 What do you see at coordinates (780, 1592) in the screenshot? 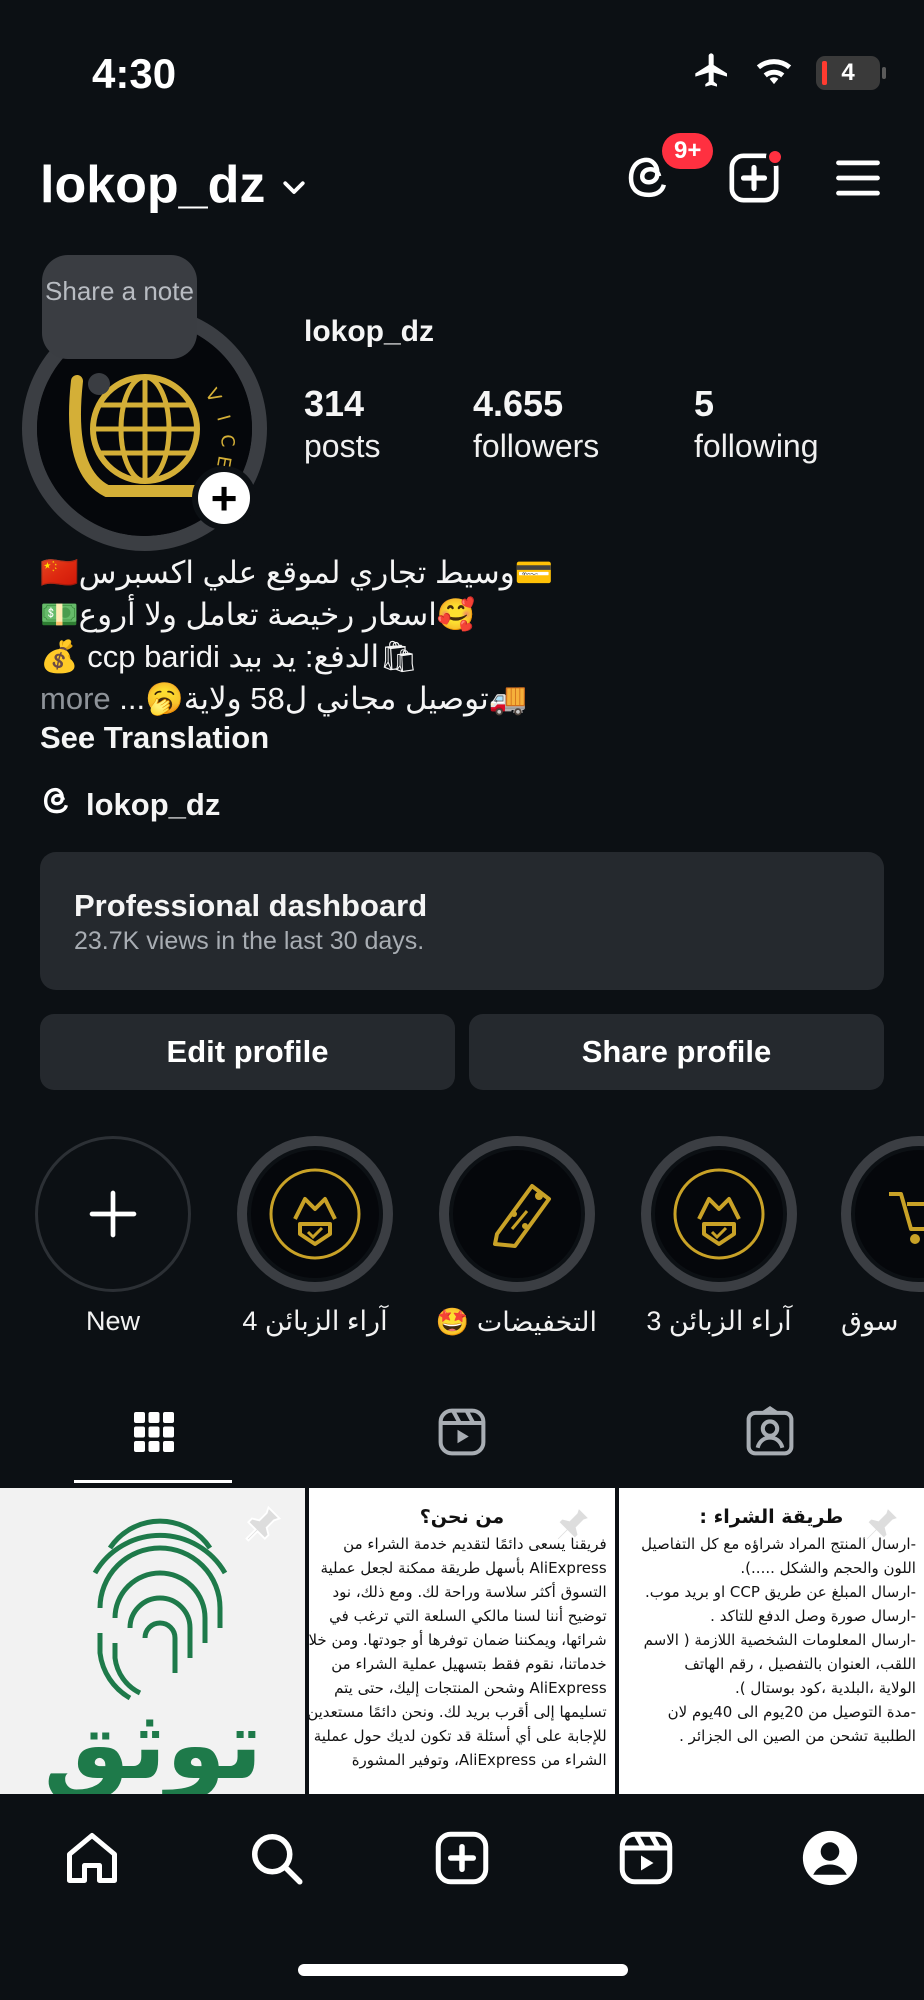
I see `post-line: -ارسال المبلغ عن طريق CCP او بريد موب.` at bounding box center [780, 1592].